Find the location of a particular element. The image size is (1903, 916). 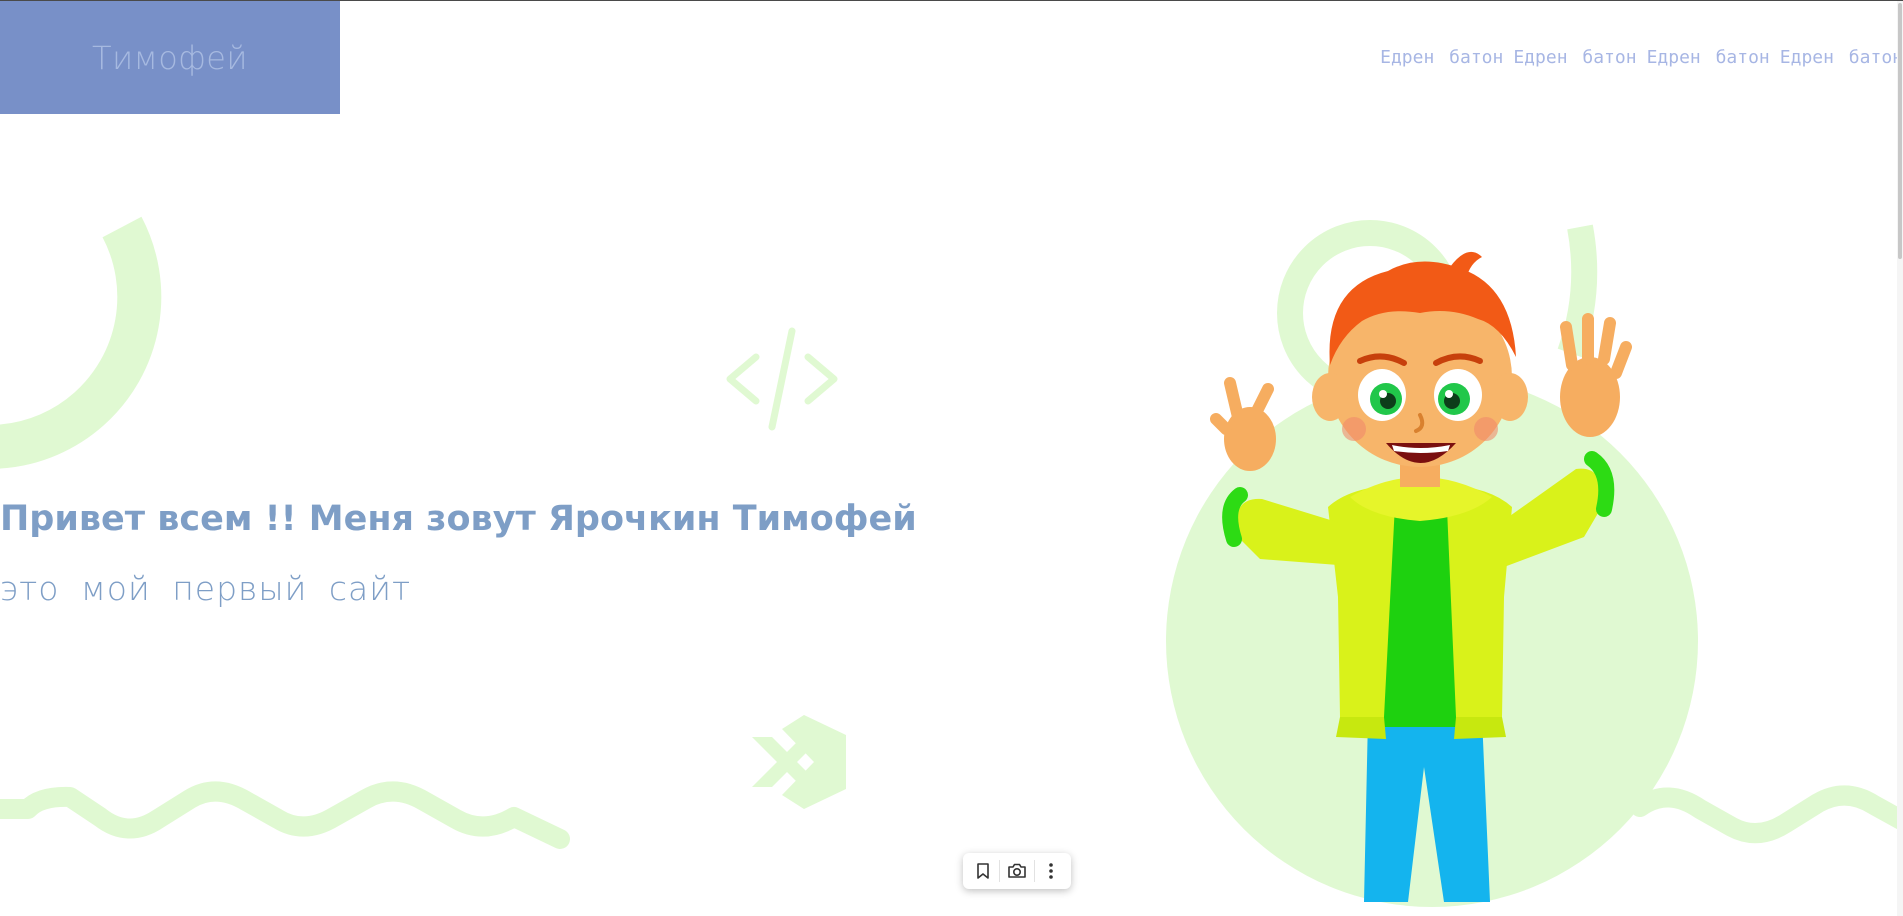

scrollbar-thumb is located at coordinates (1900, 131).